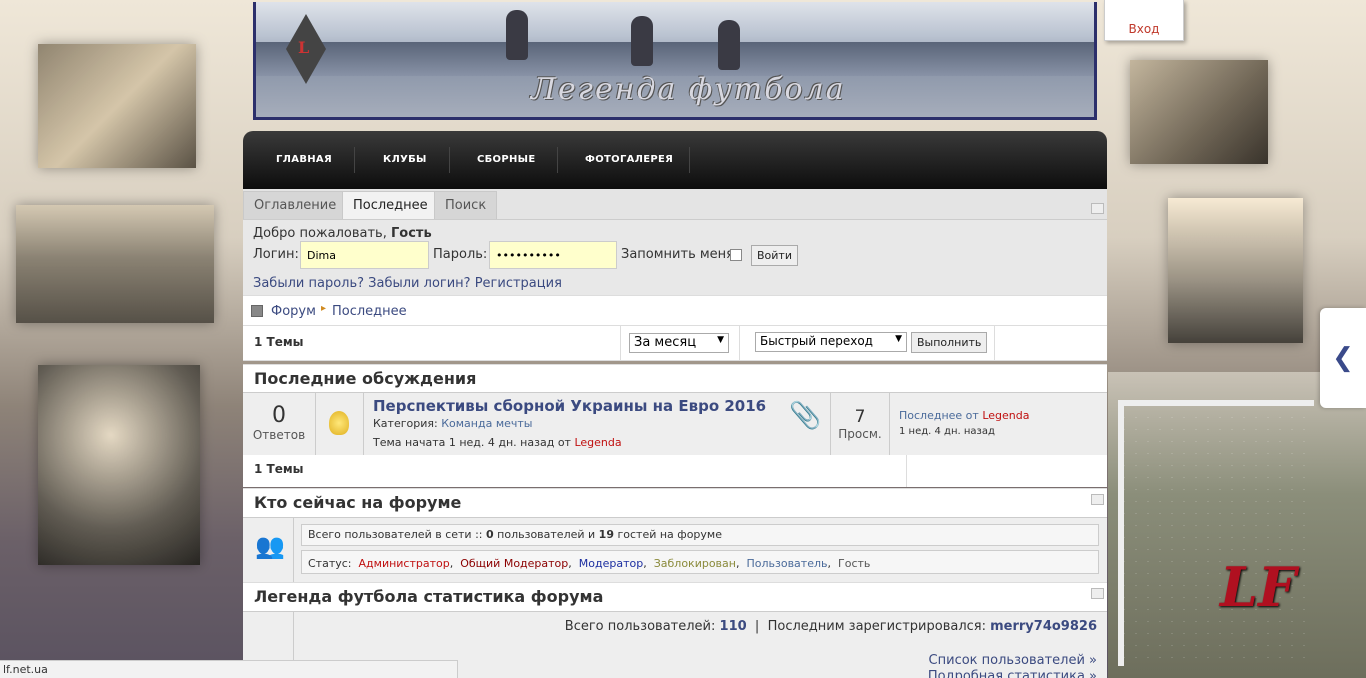 Image resolution: width=1366 pixels, height=678 pixels. I want to click on account-links: Забыли пароль? Забыли логин? Регистрация, so click(407, 283).